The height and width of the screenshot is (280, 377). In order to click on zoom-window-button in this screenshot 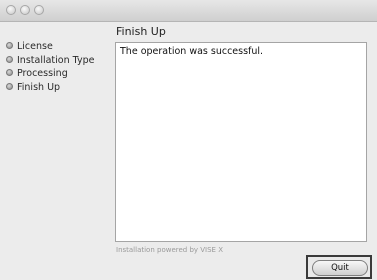, I will do `click(39, 10)`.